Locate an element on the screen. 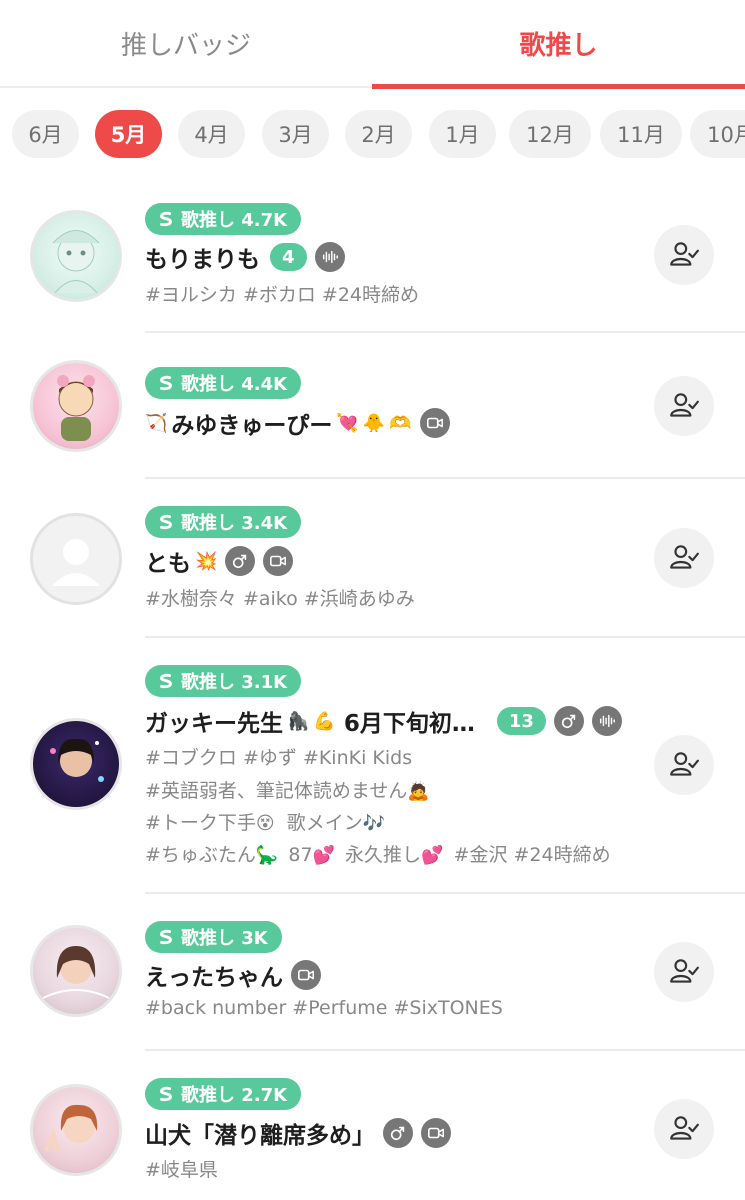 The image size is (745, 1200). month-chip: 11月 is located at coordinates (641, 134).